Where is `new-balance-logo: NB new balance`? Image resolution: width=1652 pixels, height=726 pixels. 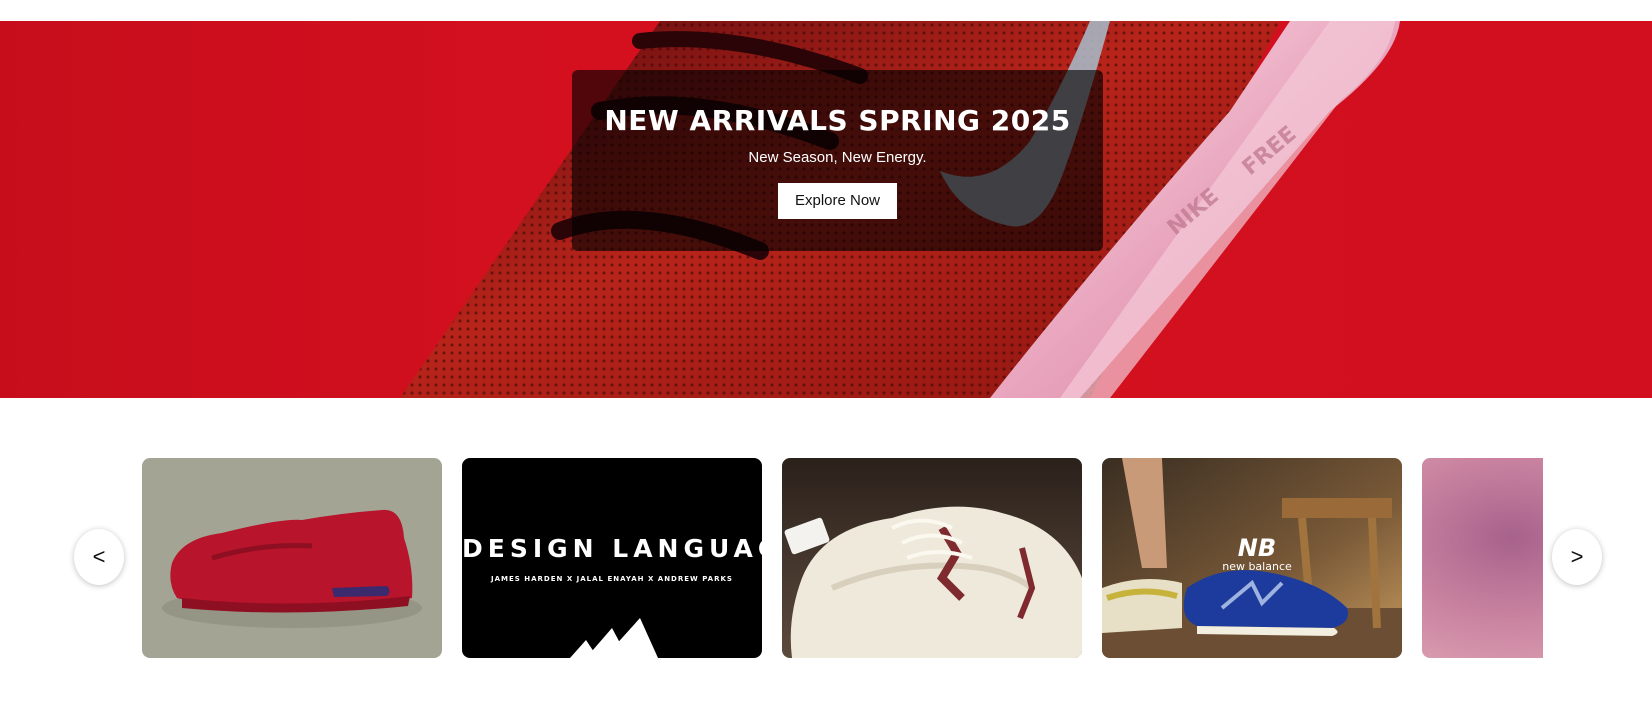 new-balance-logo: NB new balance is located at coordinates (1257, 555).